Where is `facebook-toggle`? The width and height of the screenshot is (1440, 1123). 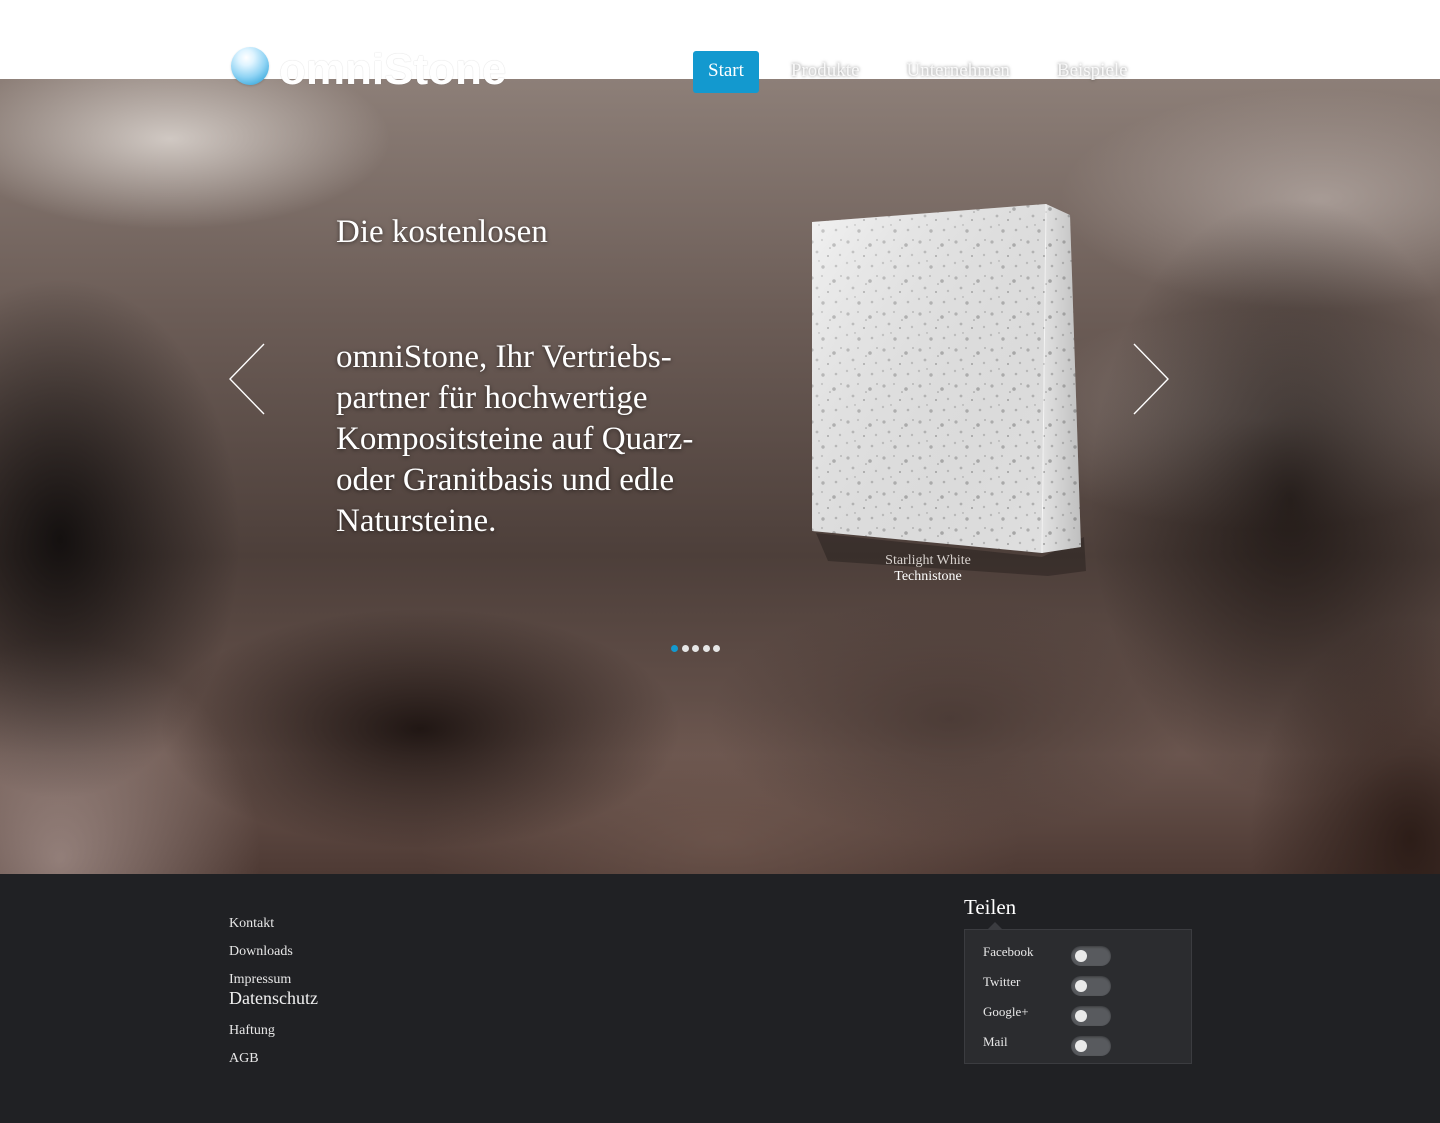 facebook-toggle is located at coordinates (1091, 956).